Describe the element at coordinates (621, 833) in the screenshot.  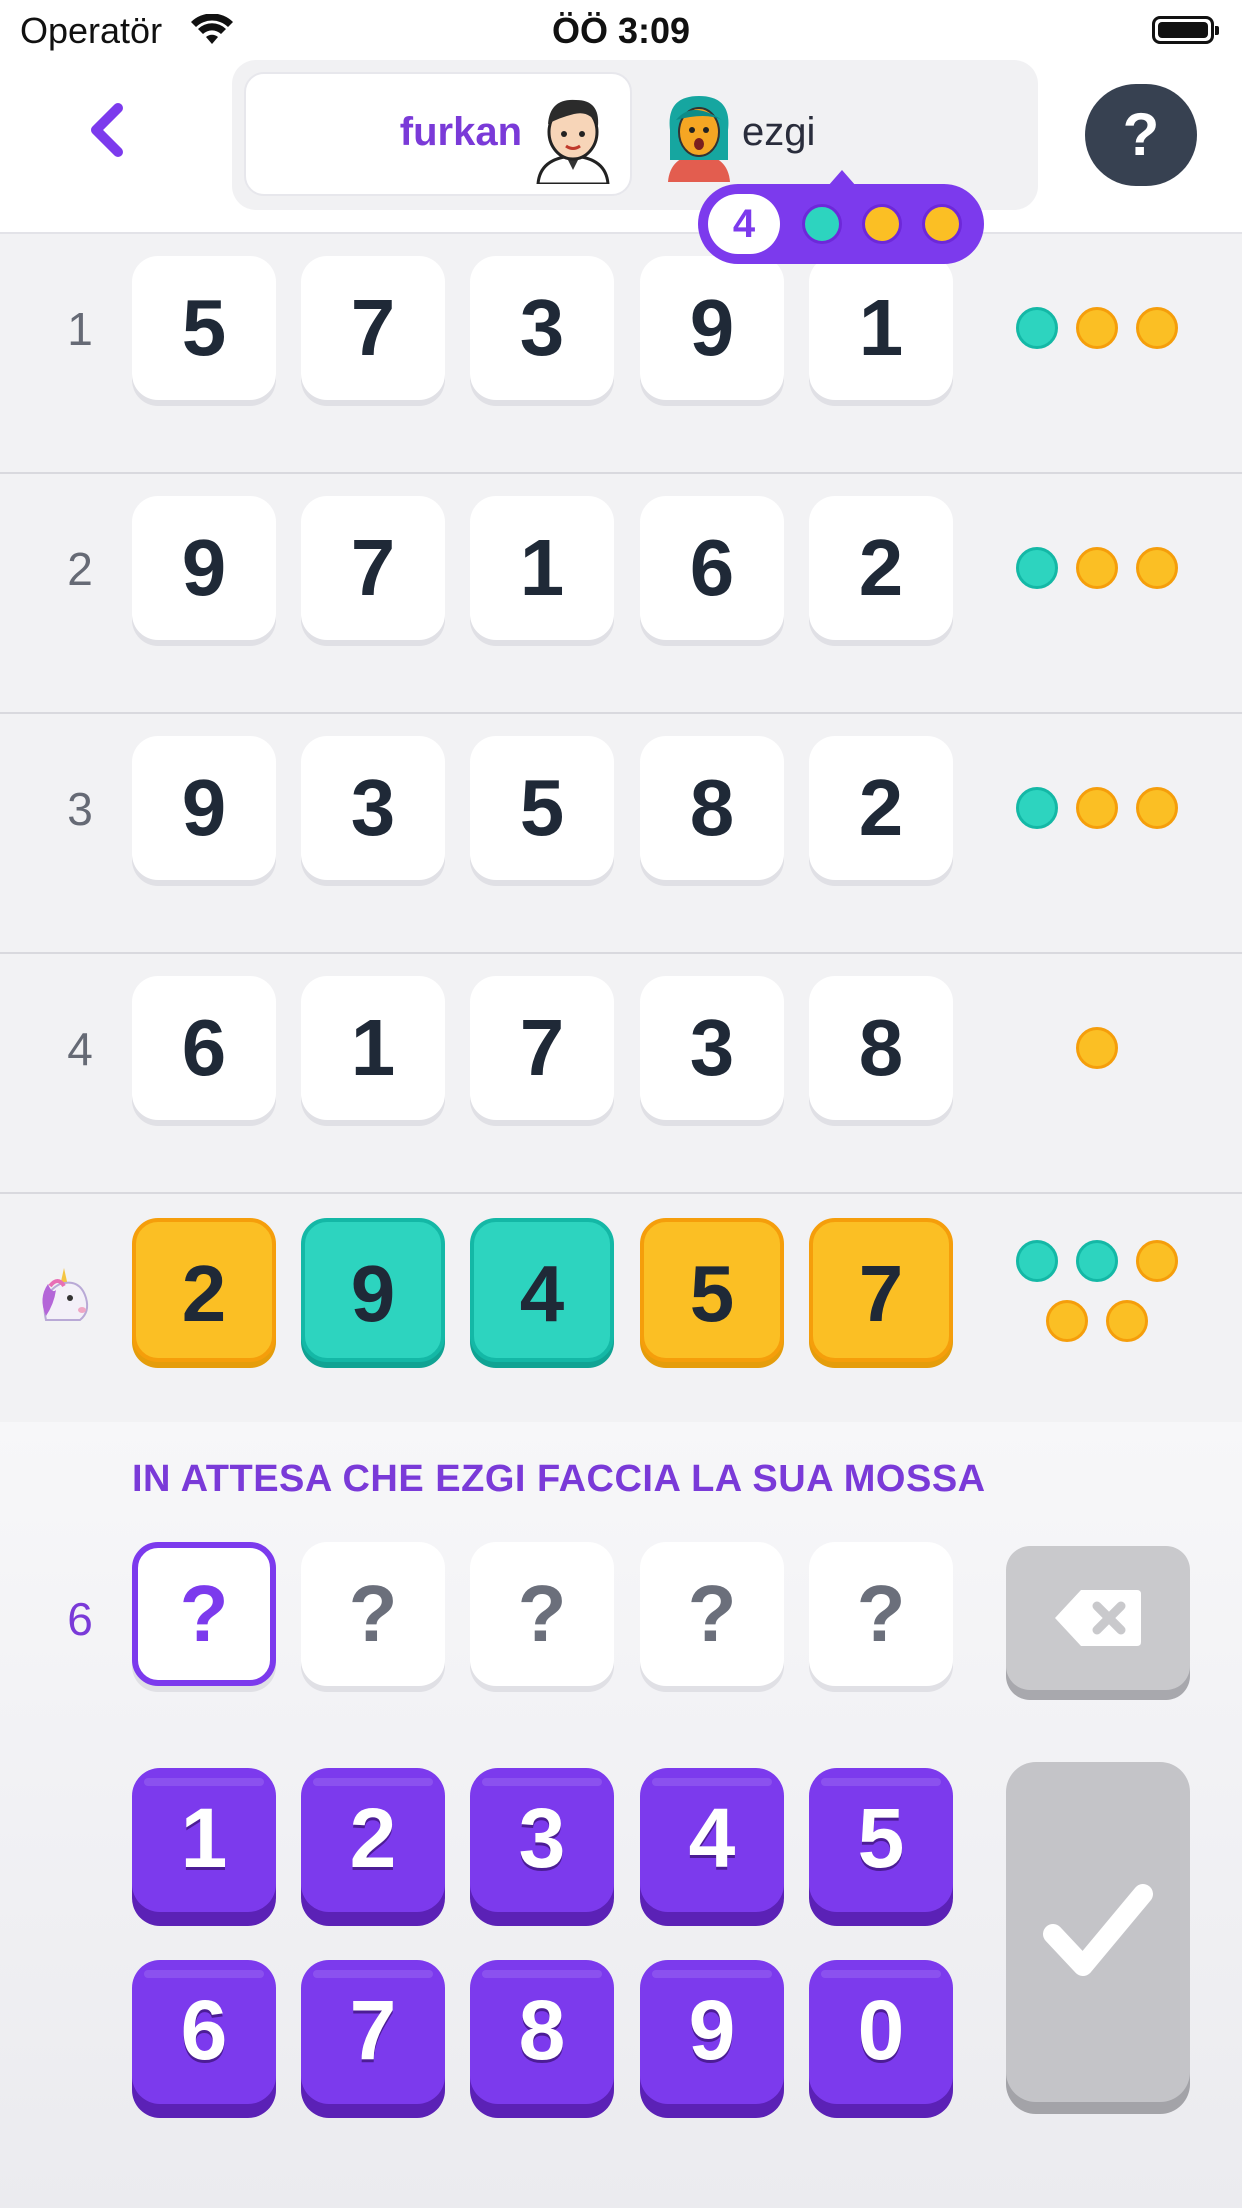
I see `guess-row: 3 9 3 5 8 2` at that location.